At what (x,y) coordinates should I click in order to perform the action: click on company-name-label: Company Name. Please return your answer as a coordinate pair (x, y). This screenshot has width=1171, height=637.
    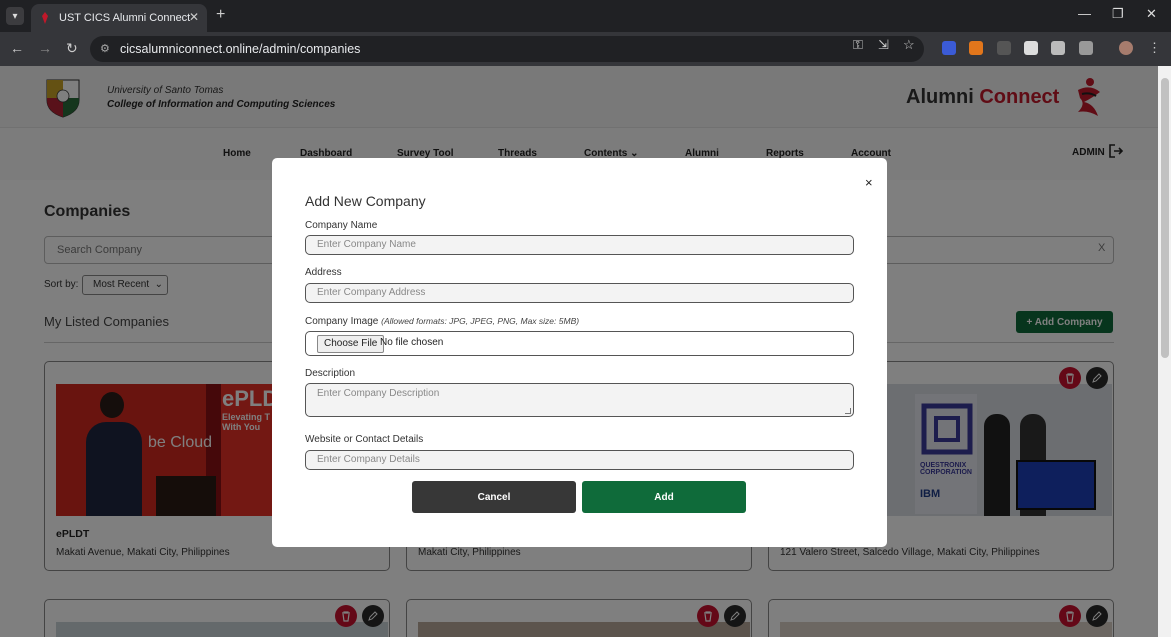
    Looking at the image, I should click on (341, 225).